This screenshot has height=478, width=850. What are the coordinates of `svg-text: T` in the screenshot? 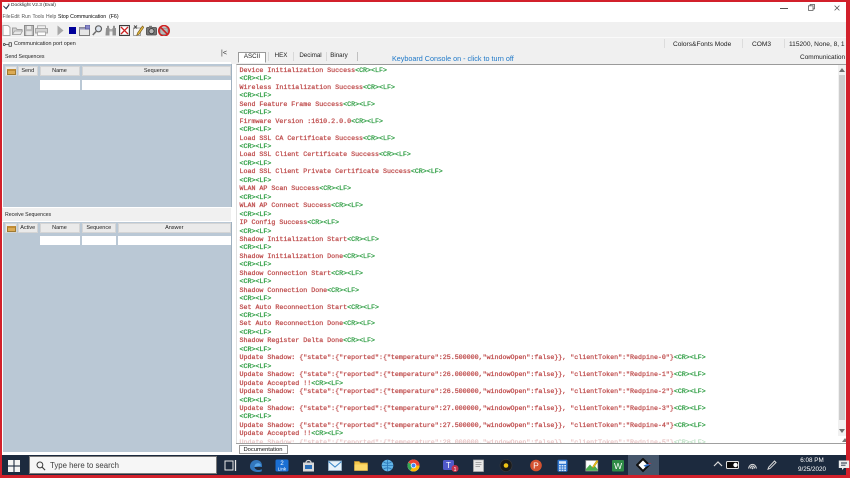 It's located at (448, 465).